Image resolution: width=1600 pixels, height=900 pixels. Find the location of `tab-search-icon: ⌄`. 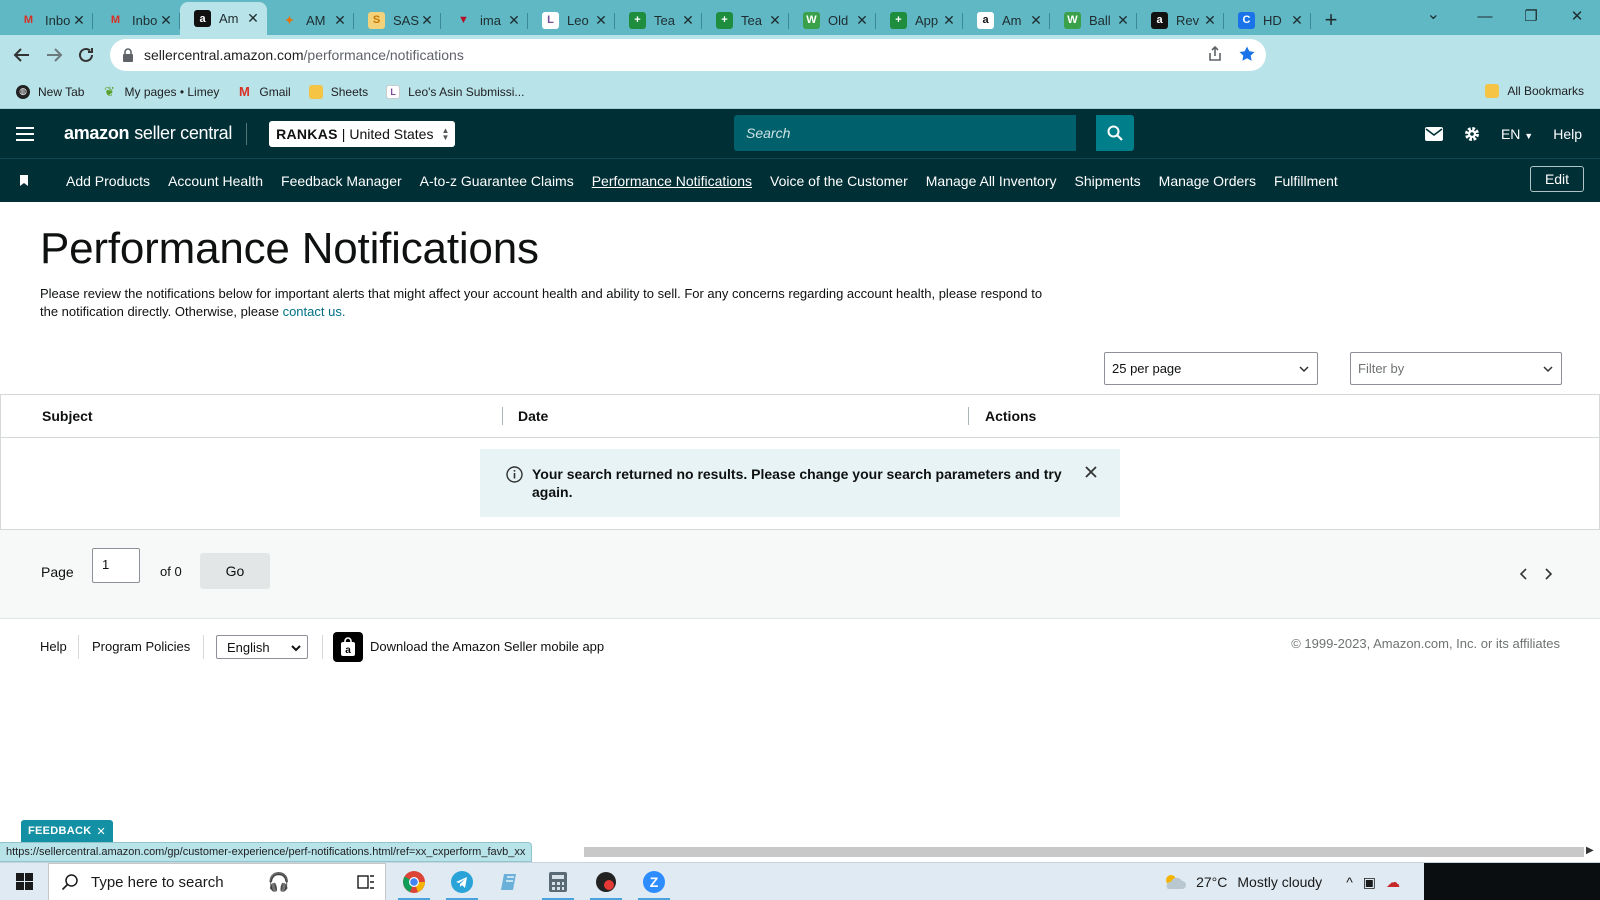

tab-search-icon: ⌄ is located at coordinates (1433, 14).